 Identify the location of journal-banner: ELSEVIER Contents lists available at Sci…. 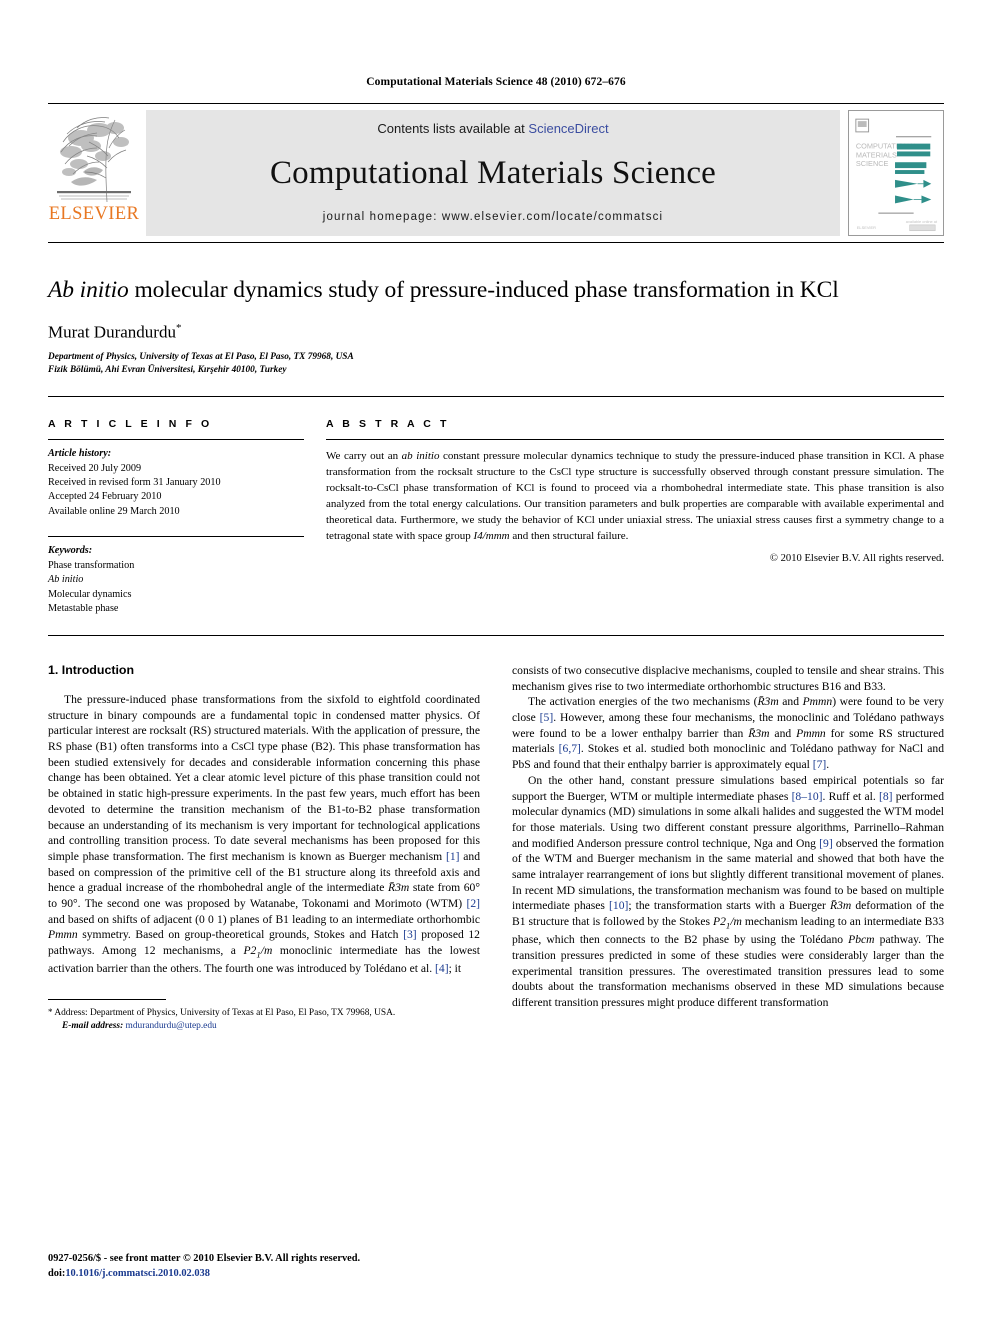
(496, 173).